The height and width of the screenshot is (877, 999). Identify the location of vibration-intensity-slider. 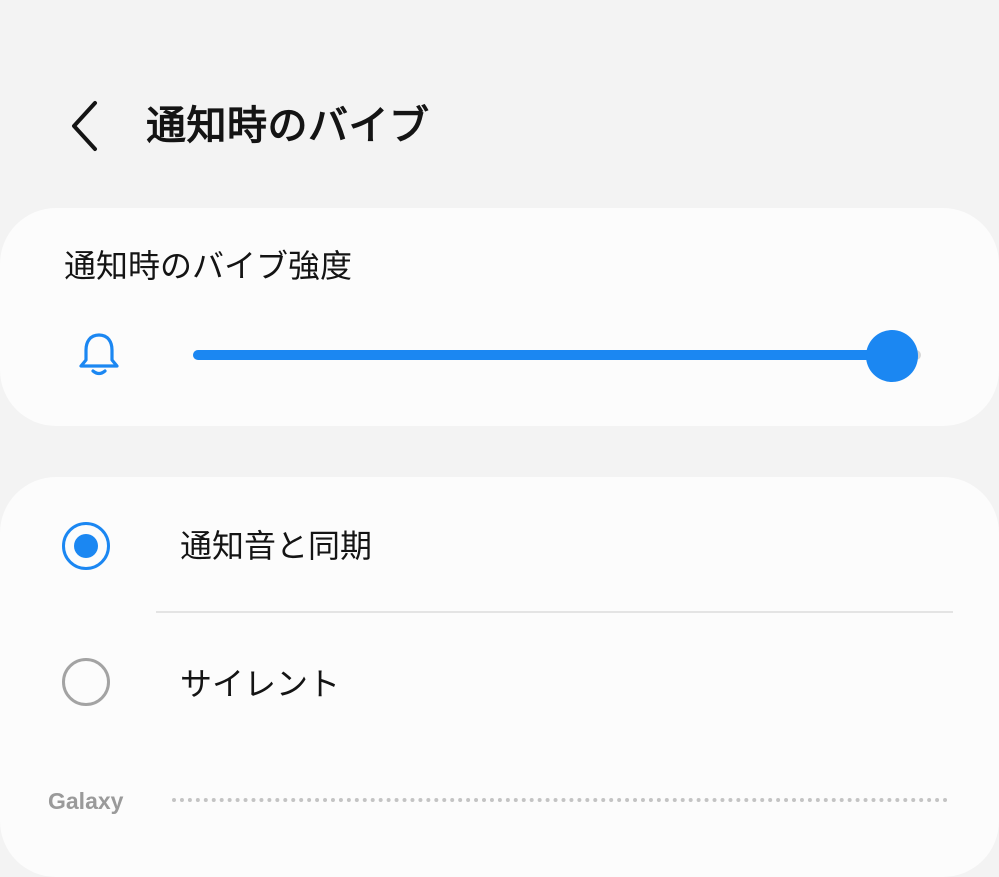
(557, 356).